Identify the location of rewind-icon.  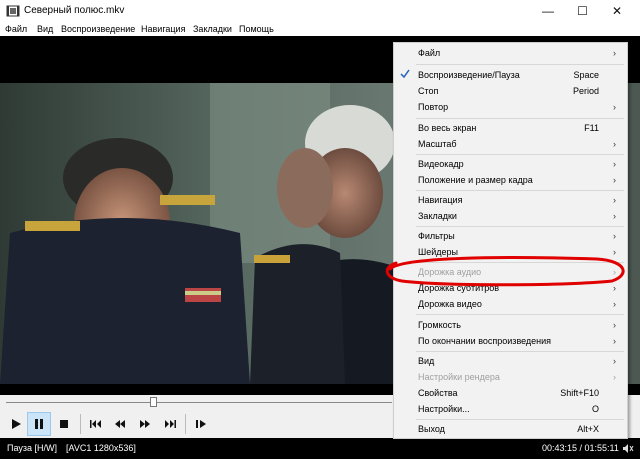
(120, 424).